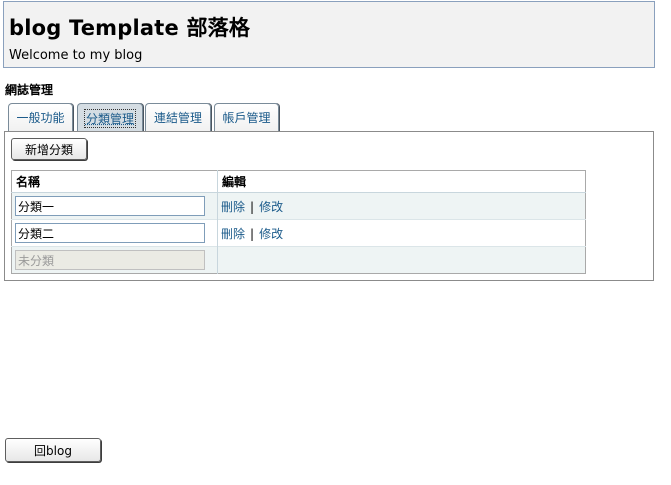 Image resolution: width=671 pixels, height=485 pixels. Describe the element at coordinates (110, 260) in the screenshot. I see `uncategorized-name-input` at that location.